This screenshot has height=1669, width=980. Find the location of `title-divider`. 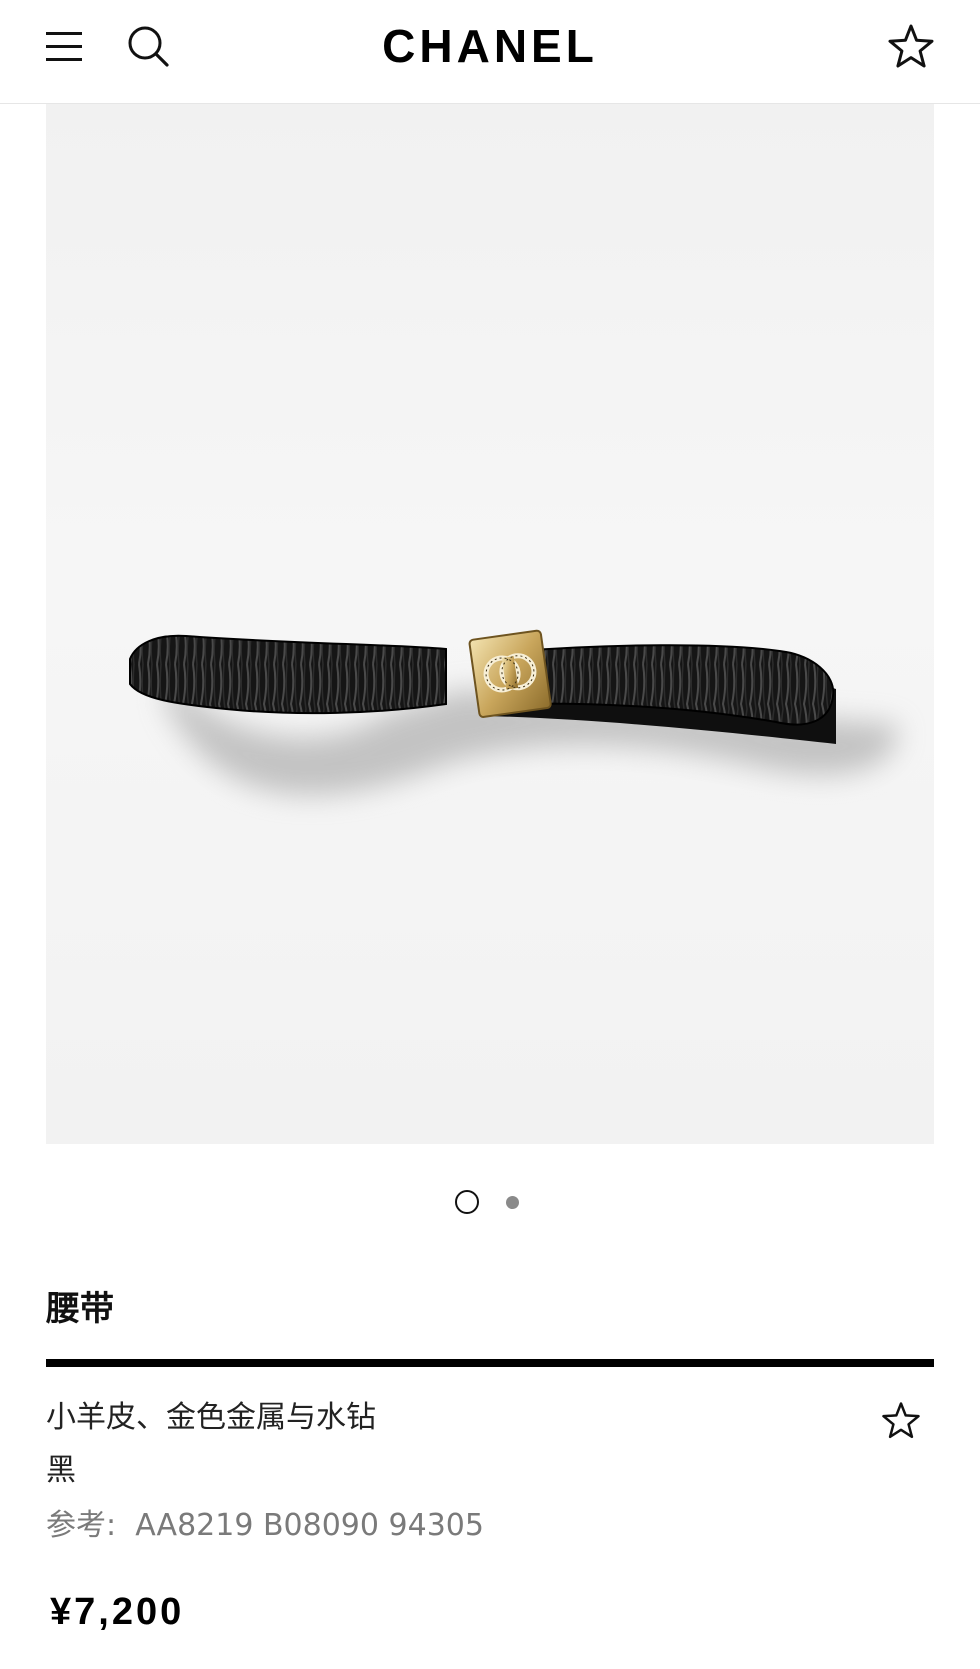

title-divider is located at coordinates (490, 1363).